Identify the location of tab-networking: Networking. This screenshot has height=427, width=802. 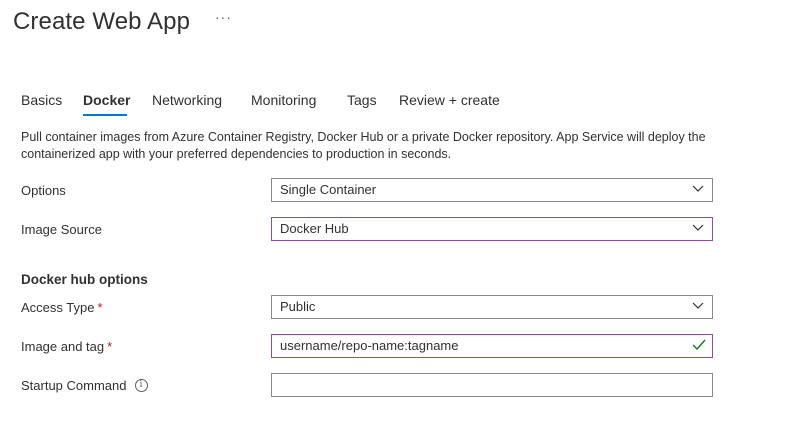
(187, 100).